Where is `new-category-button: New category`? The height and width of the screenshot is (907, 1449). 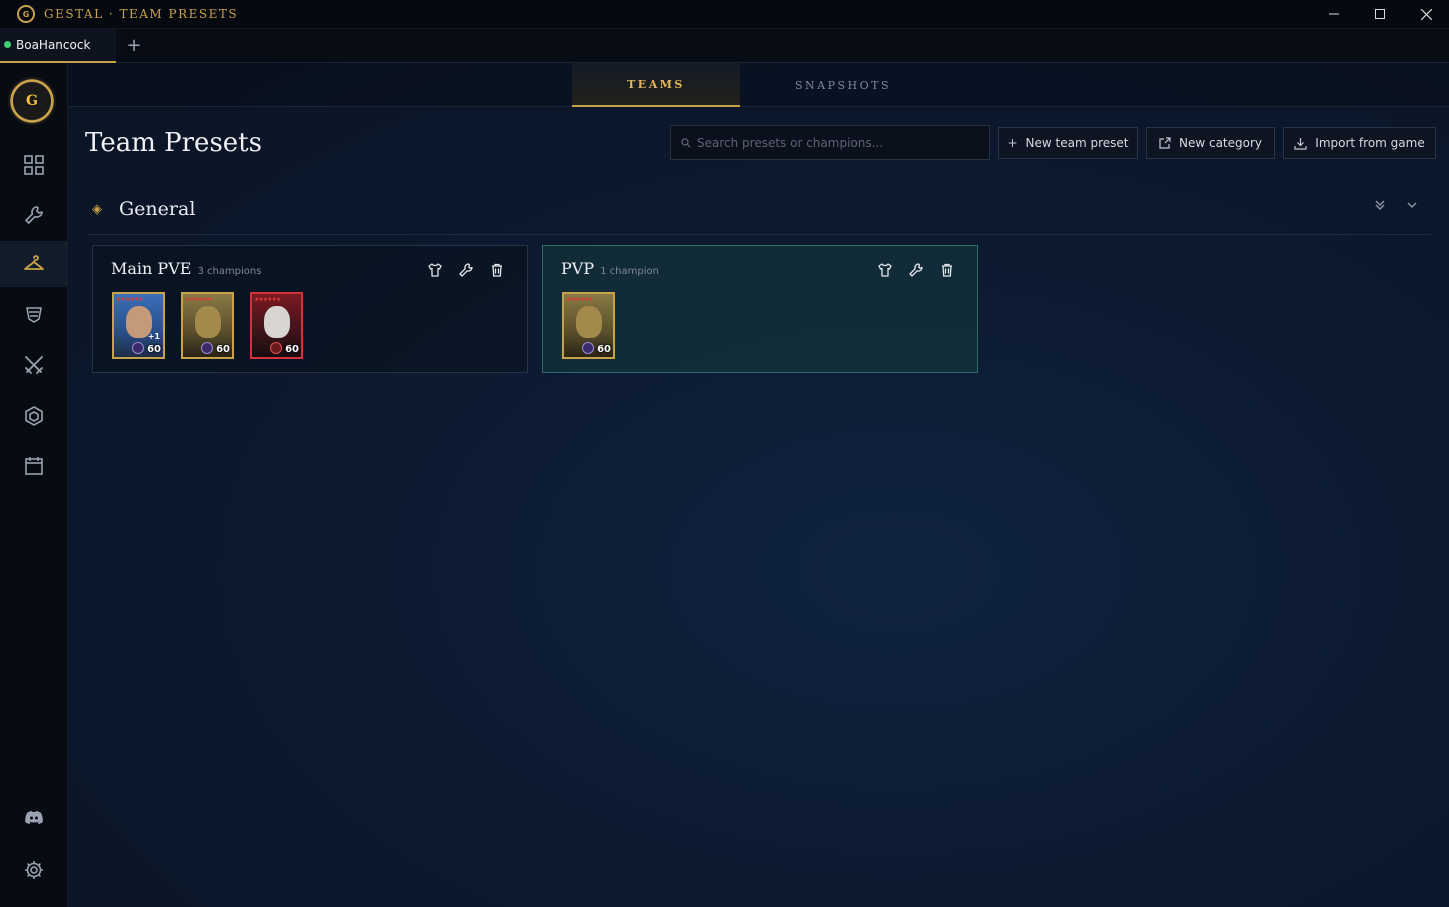
new-category-button: New category is located at coordinates (1210, 143).